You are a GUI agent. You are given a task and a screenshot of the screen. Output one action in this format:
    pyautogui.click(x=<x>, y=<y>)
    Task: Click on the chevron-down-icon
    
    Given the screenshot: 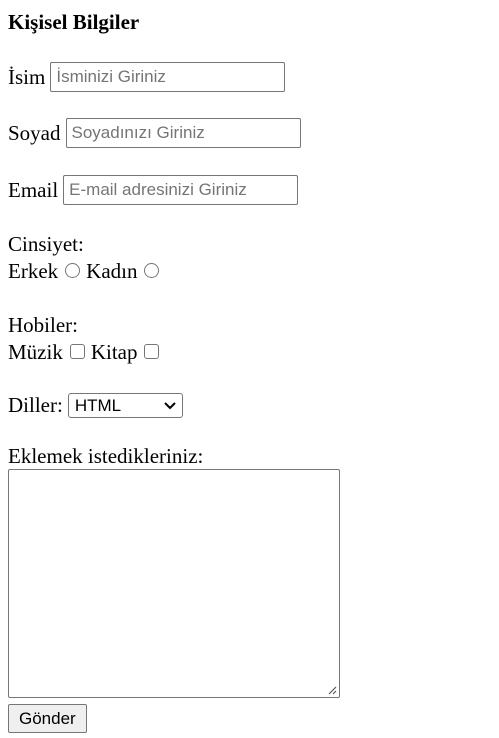 What is the action you would take?
    pyautogui.click(x=170, y=405)
    